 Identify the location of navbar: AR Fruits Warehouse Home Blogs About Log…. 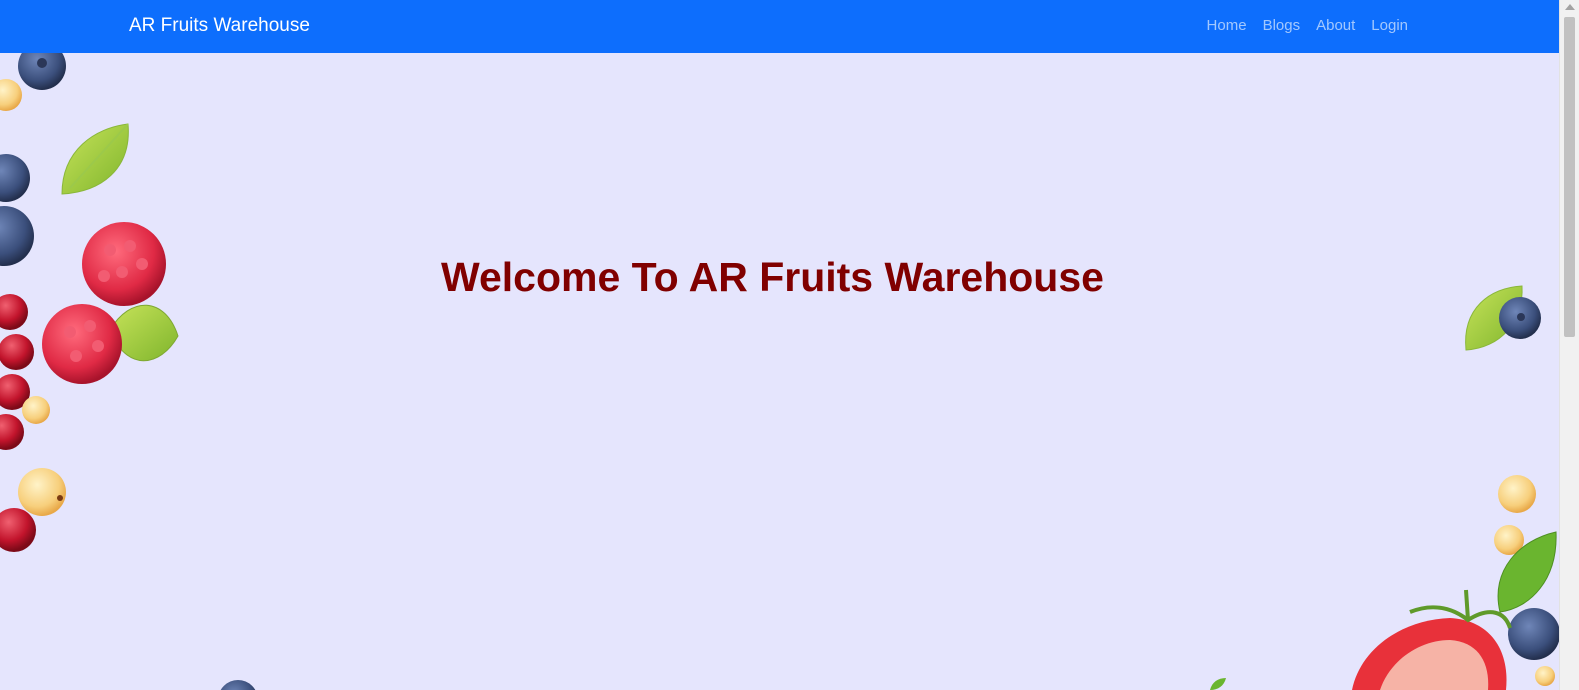
(779, 26).